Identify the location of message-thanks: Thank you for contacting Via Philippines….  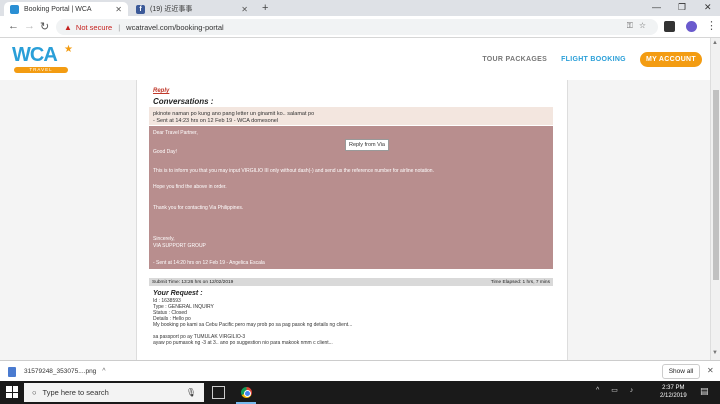
(198, 208).